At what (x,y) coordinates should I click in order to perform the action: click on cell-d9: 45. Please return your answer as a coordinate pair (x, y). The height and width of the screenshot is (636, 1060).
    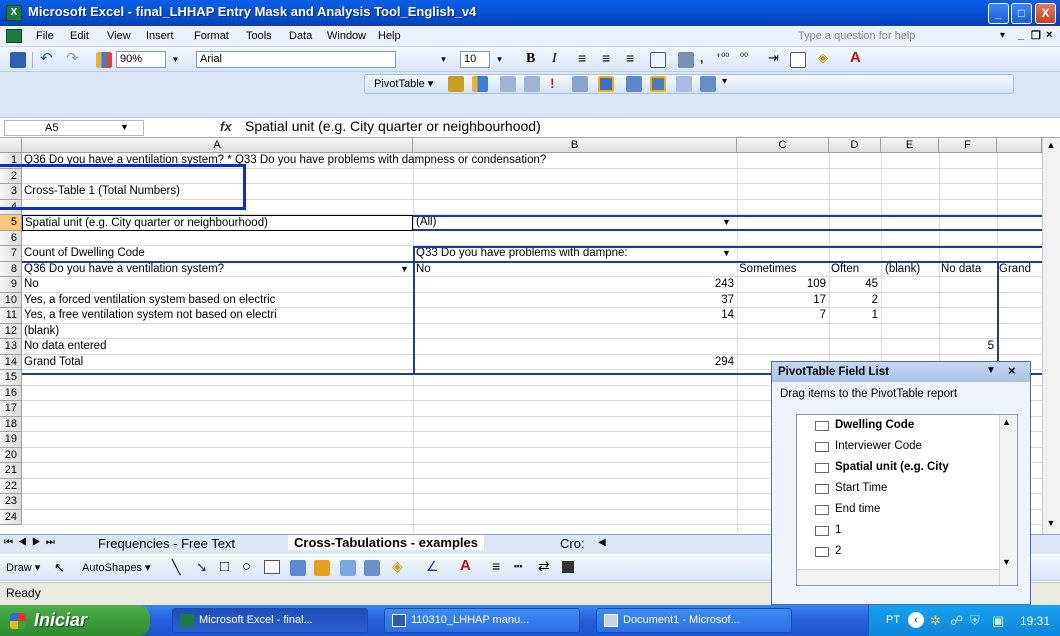
    Looking at the image, I should click on (855, 285).